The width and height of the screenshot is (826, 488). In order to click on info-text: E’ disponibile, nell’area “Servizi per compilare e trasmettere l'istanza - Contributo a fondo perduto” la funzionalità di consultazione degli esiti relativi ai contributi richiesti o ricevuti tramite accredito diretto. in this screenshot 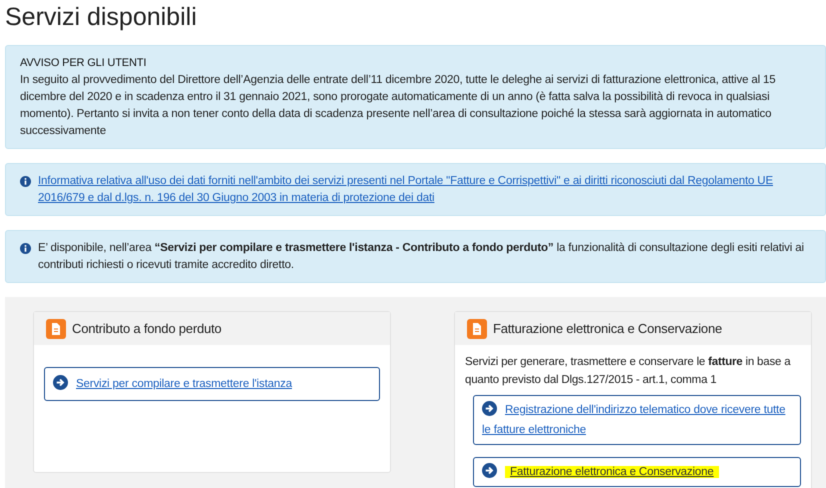, I will do `click(421, 257)`.